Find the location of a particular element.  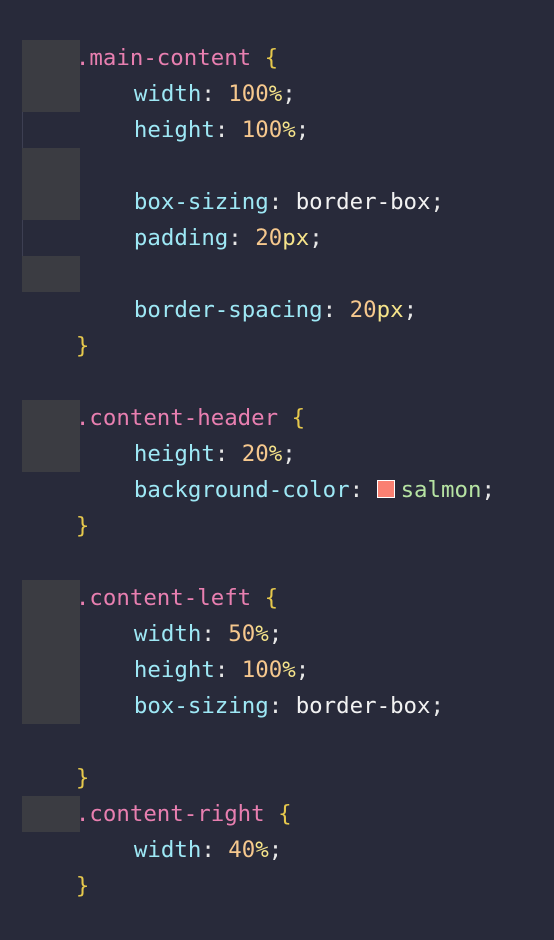

code-line-height: height: 20%; is located at coordinates (188, 433).